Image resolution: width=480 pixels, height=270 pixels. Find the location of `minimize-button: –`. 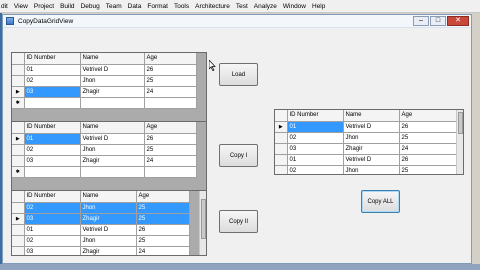

minimize-button: – is located at coordinates (421, 21).